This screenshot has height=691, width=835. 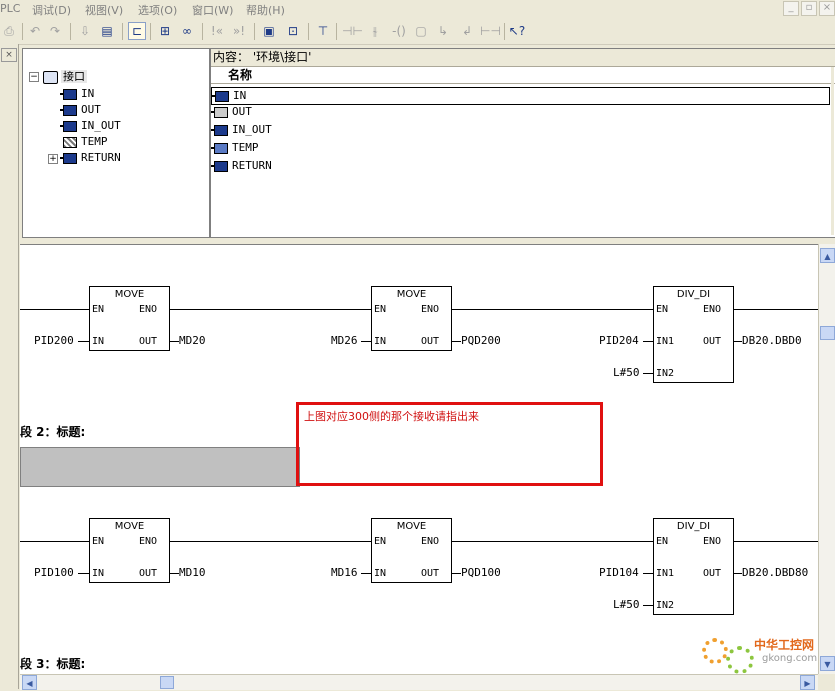 What do you see at coordinates (826, 459) in the screenshot?
I see `vertical-scrollbar: ▲ ▼` at bounding box center [826, 459].